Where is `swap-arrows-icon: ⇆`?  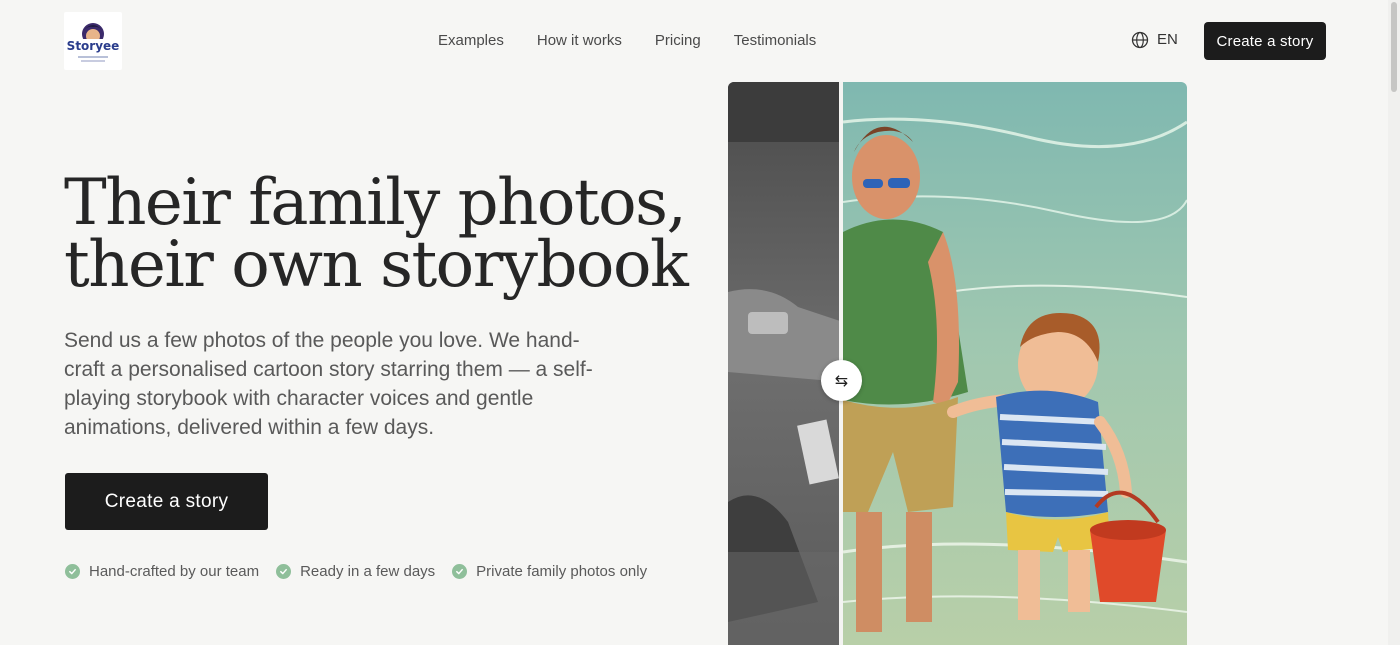
swap-arrows-icon: ⇆ is located at coordinates (841, 380).